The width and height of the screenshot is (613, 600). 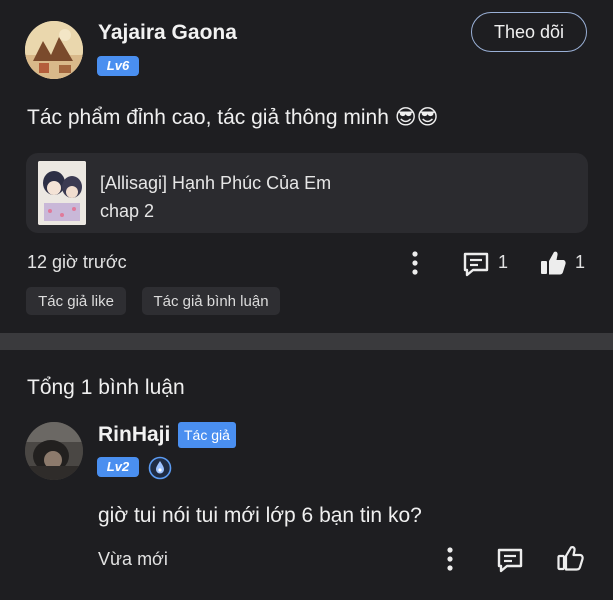 I want to click on more-vertical-icon, so click(x=415, y=263).